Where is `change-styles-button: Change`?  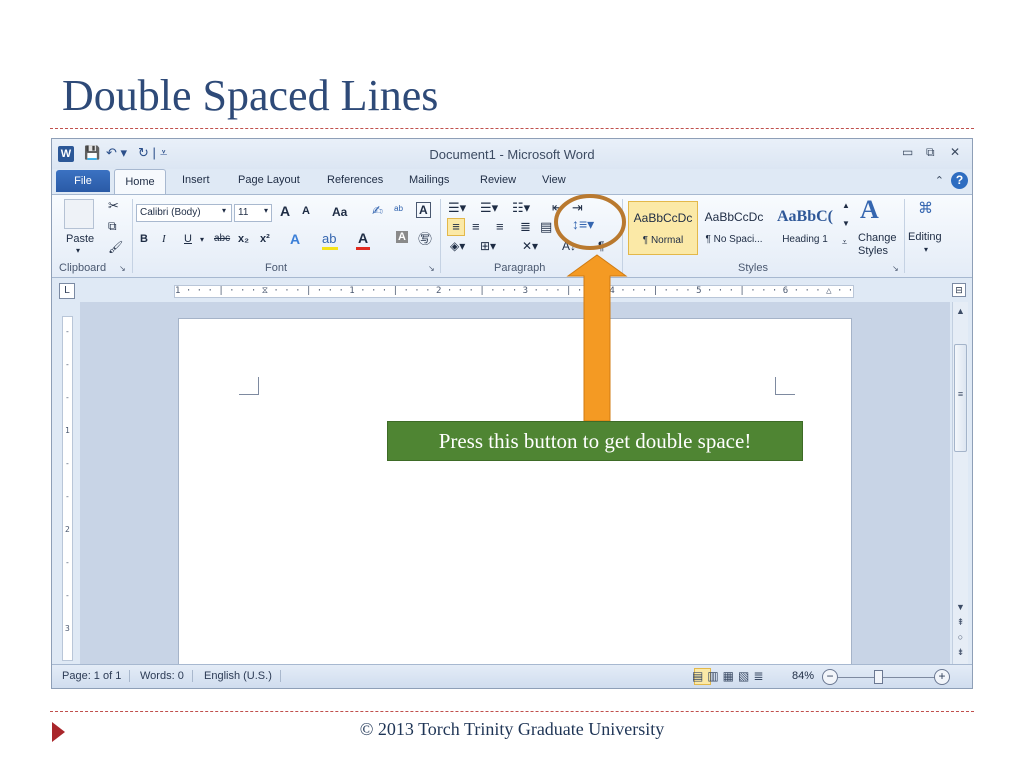 change-styles-button: Change is located at coordinates (877, 238).